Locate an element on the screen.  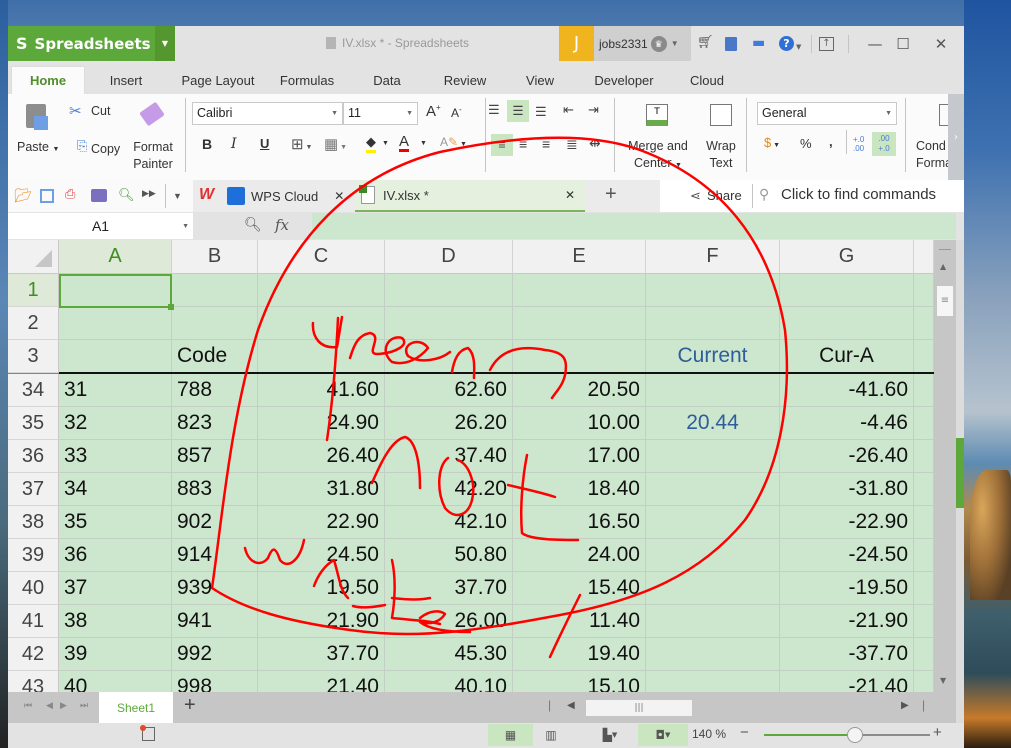
font-name-select: Calibri ▼ is located at coordinates (267, 113).